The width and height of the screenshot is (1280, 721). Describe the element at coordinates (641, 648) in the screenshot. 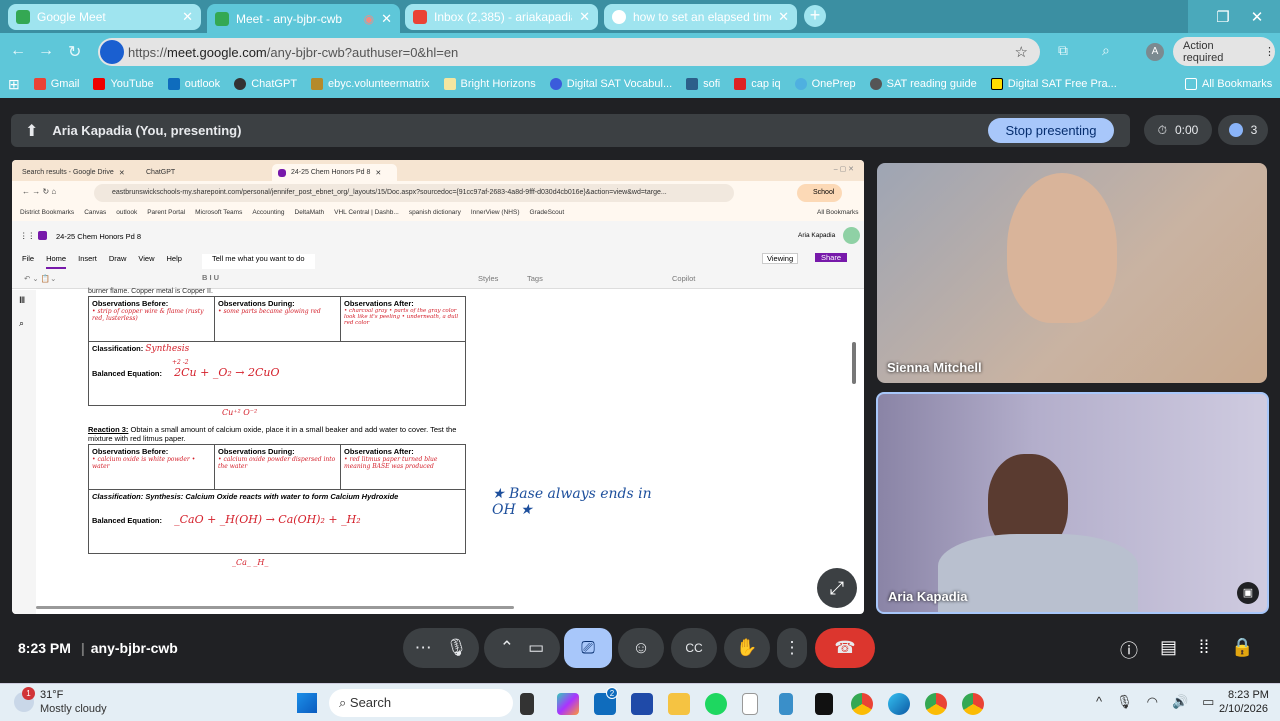

I see `reactions-button: ☺` at that location.